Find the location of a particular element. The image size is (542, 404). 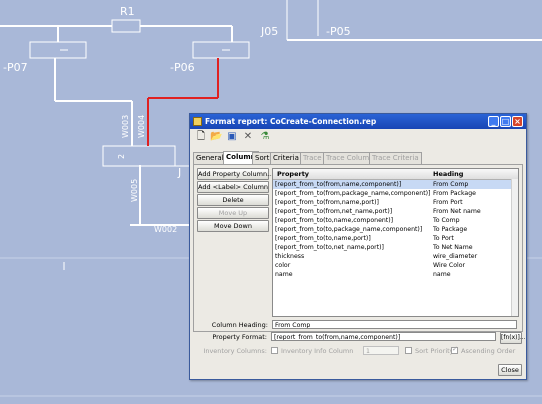

tab-trace: Trace is located at coordinates (312, 158).